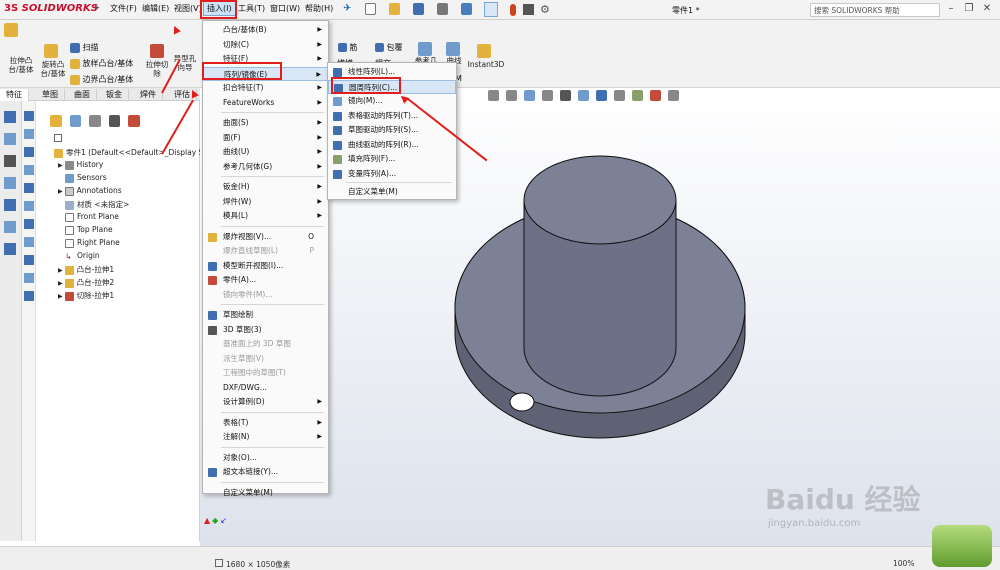 This screenshot has height=570, width=1000. Describe the element at coordinates (51, 52) in the screenshot. I see `revolve-boss-icon` at that location.